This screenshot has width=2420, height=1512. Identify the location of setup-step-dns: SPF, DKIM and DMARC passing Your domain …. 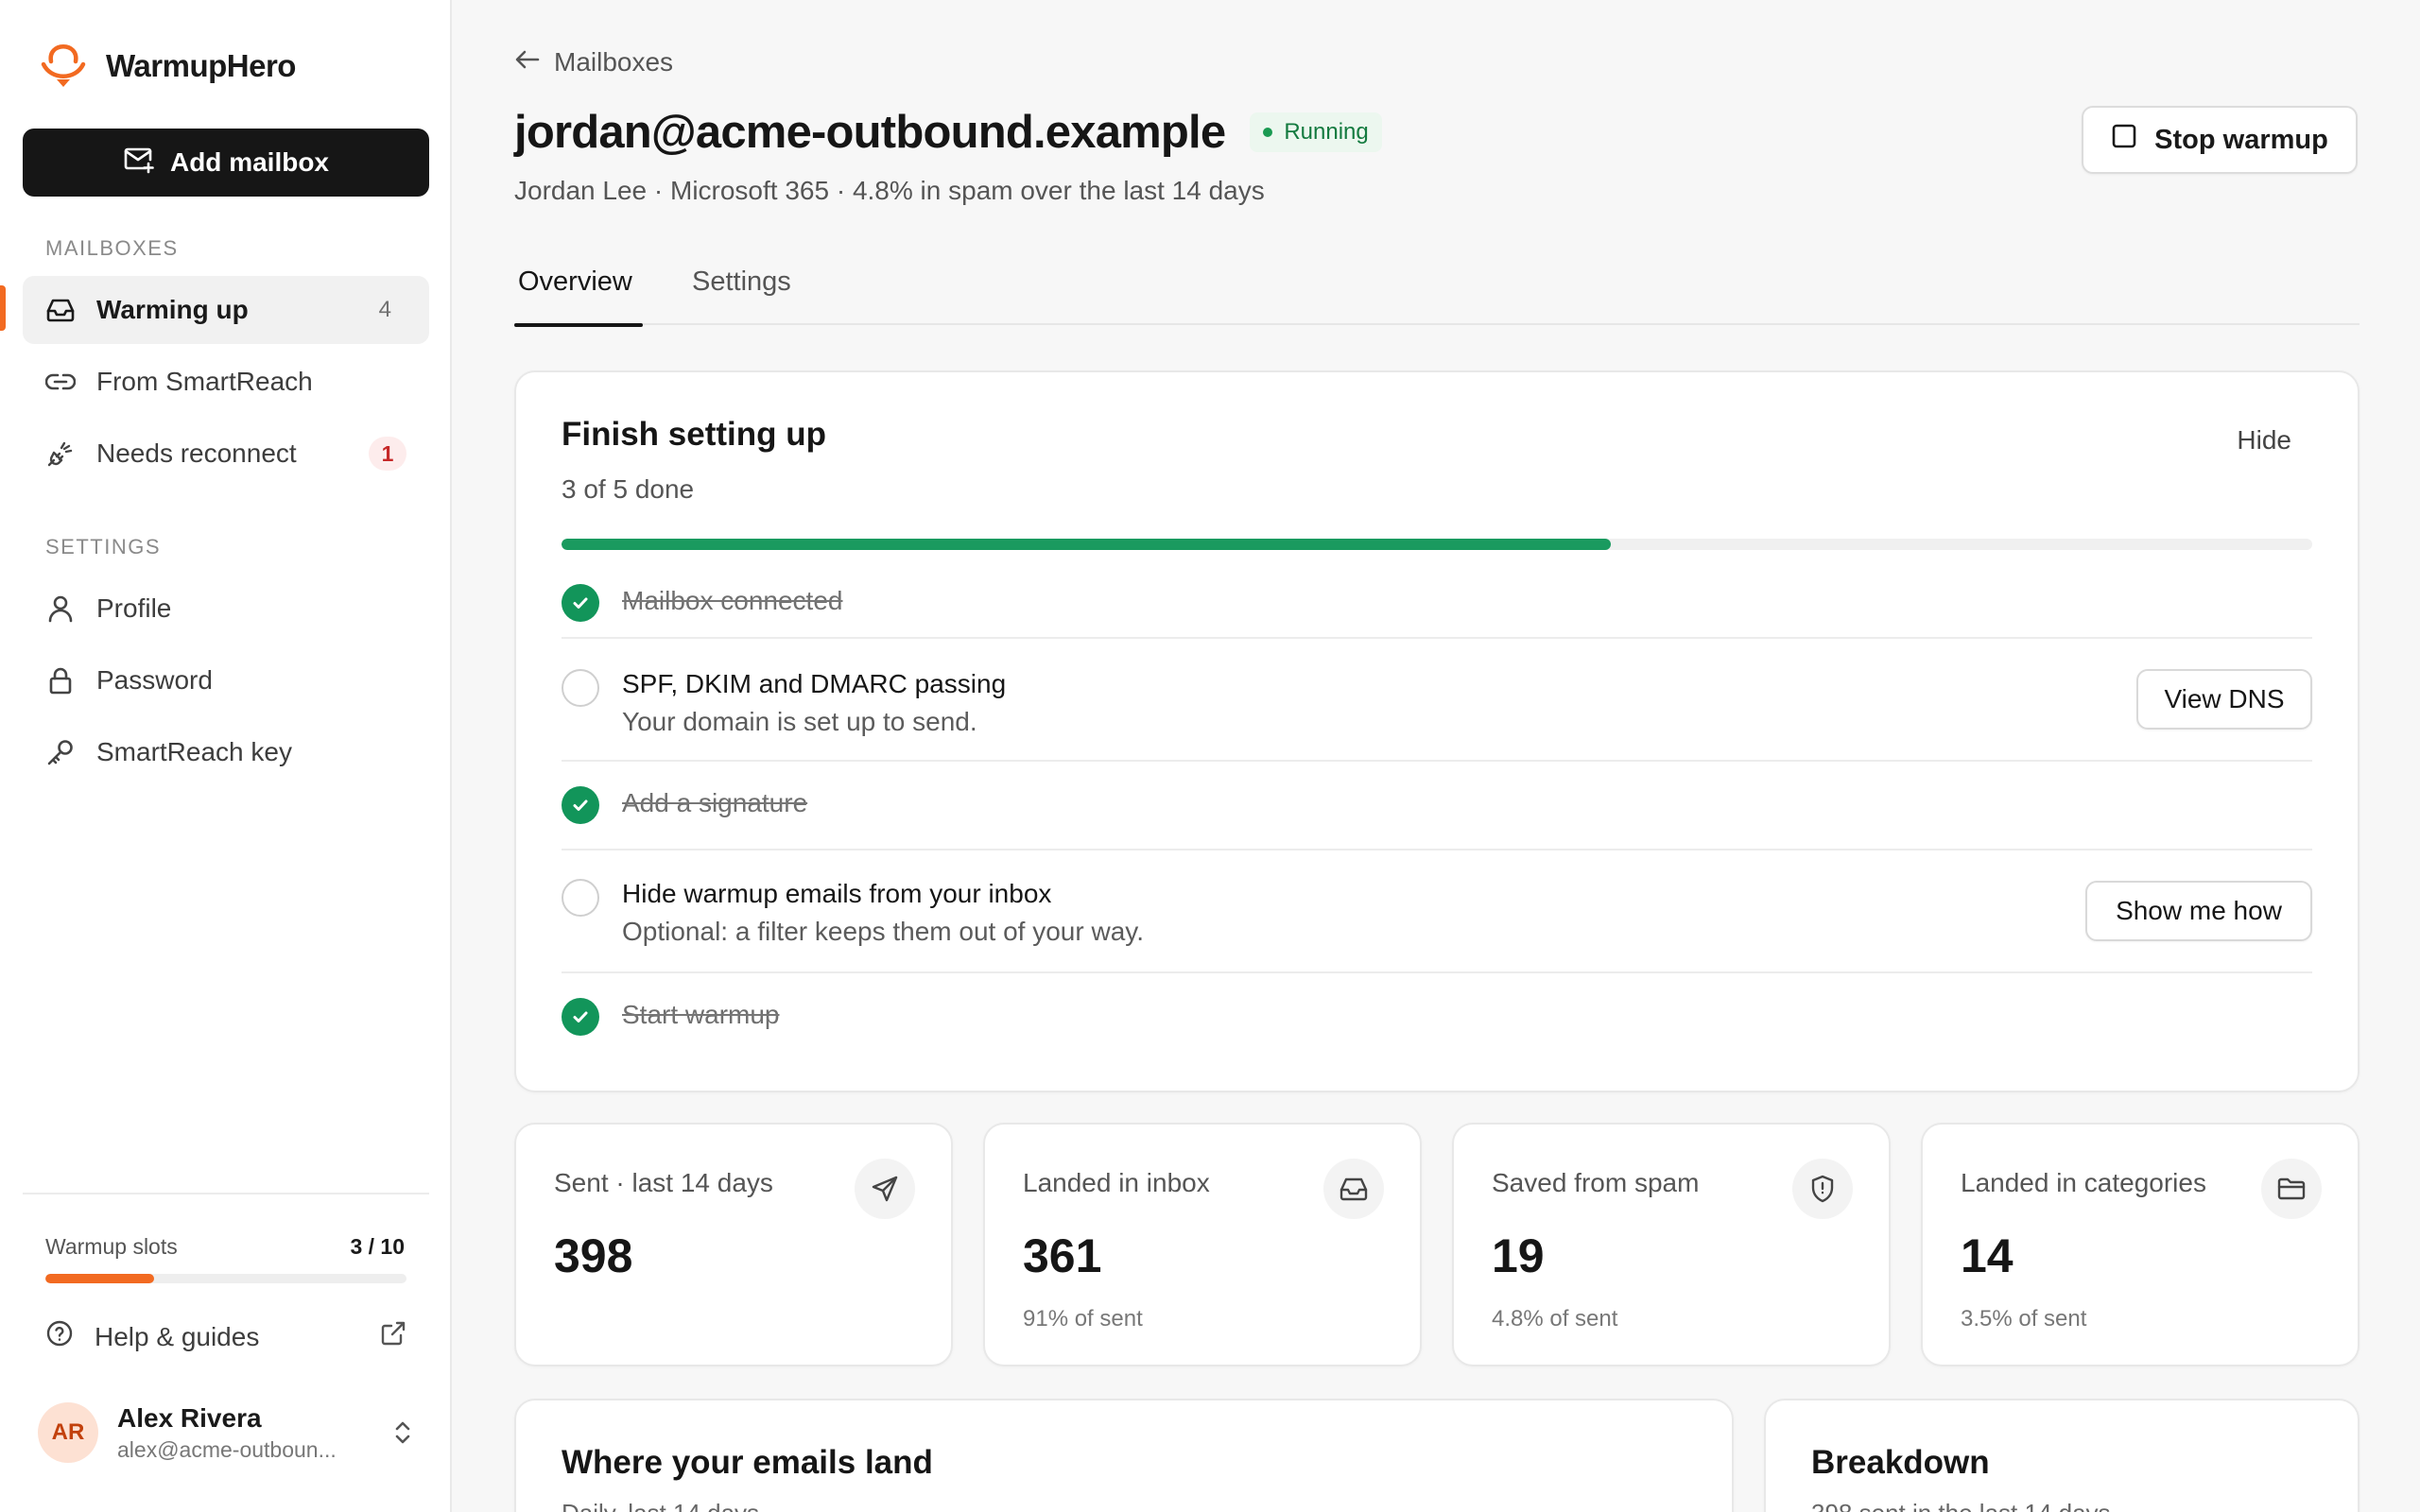
(1437, 700).